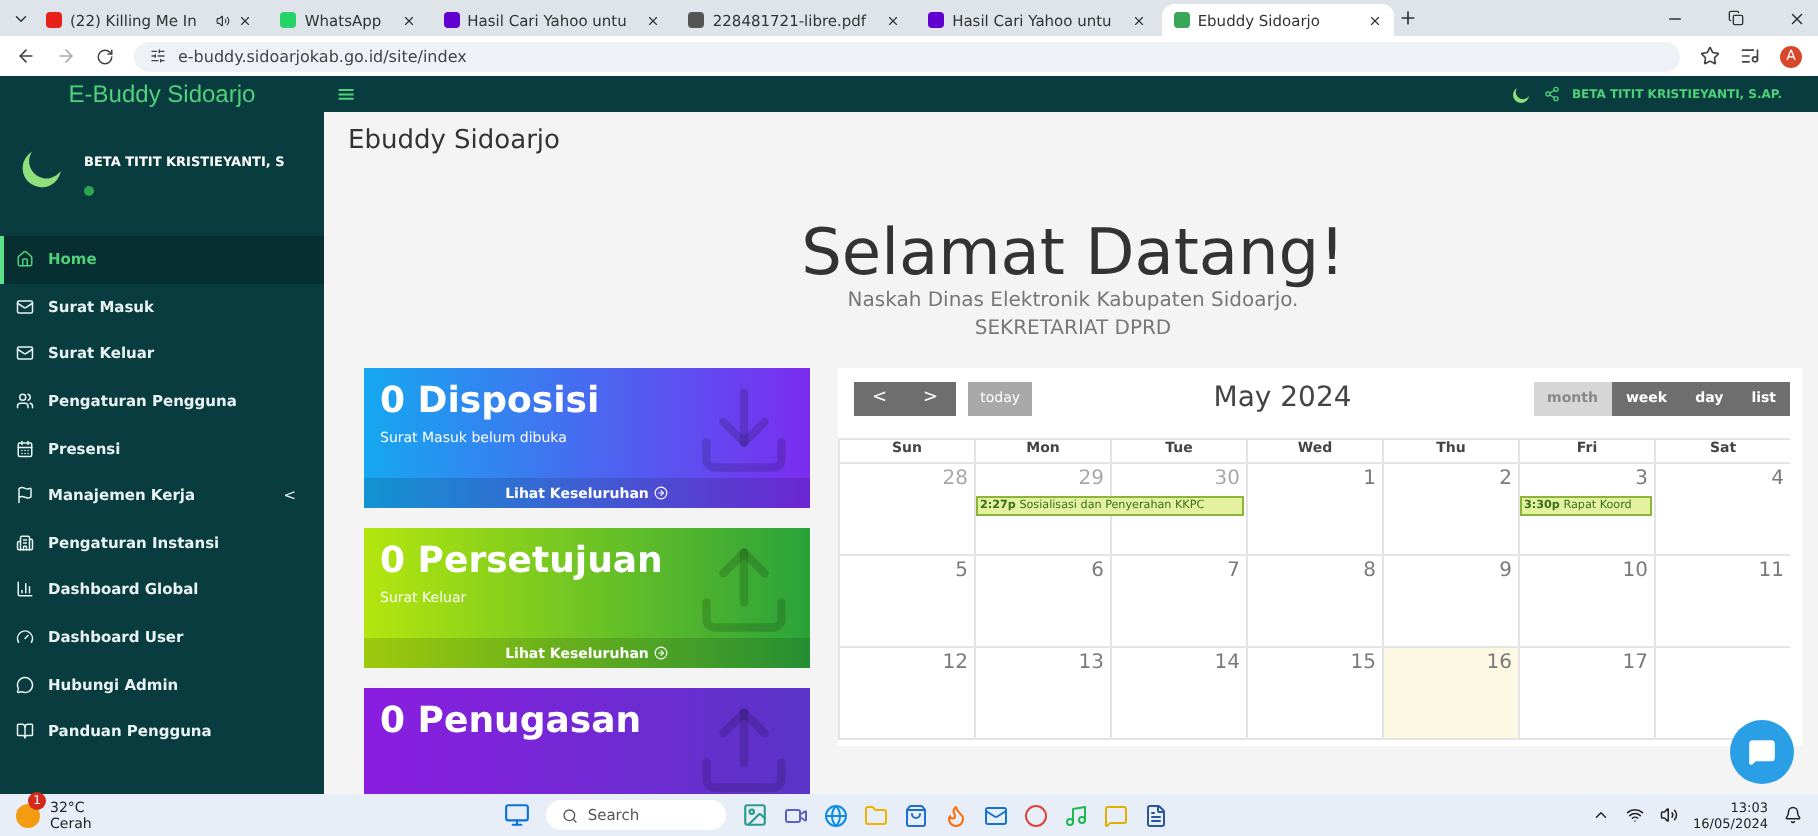 Image resolution: width=1818 pixels, height=836 pixels. I want to click on gauge-icon, so click(25, 637).